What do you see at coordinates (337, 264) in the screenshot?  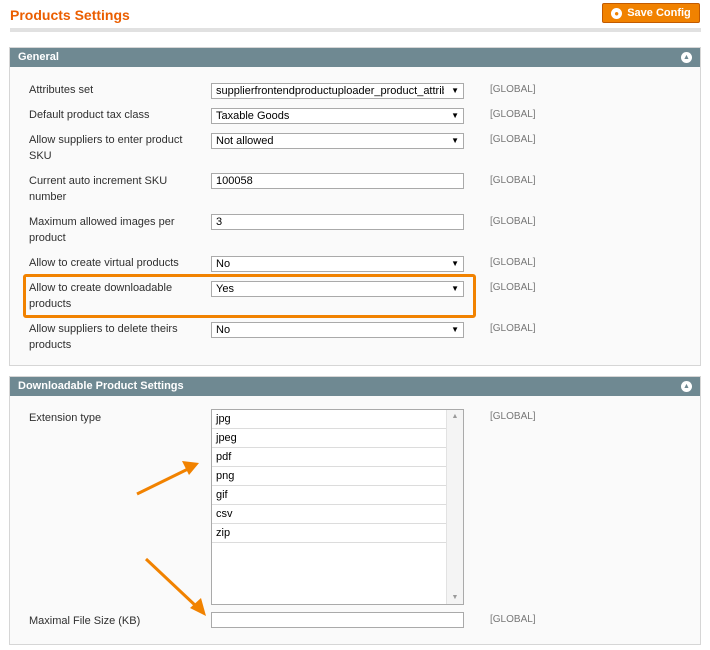 I see `virtual-products-select: No ▼` at bounding box center [337, 264].